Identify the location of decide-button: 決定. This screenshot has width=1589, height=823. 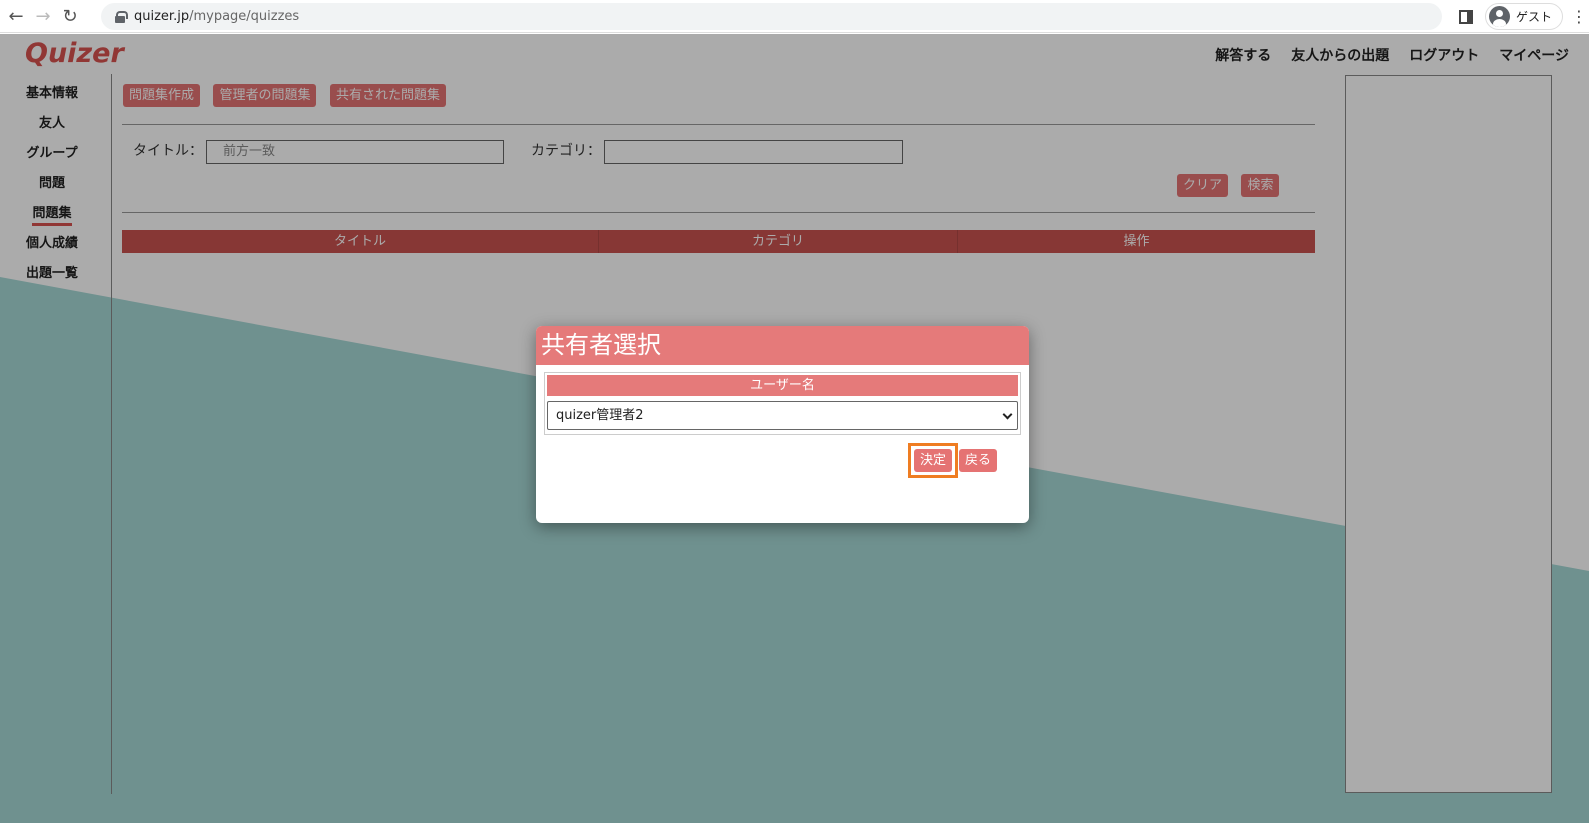
(933, 460).